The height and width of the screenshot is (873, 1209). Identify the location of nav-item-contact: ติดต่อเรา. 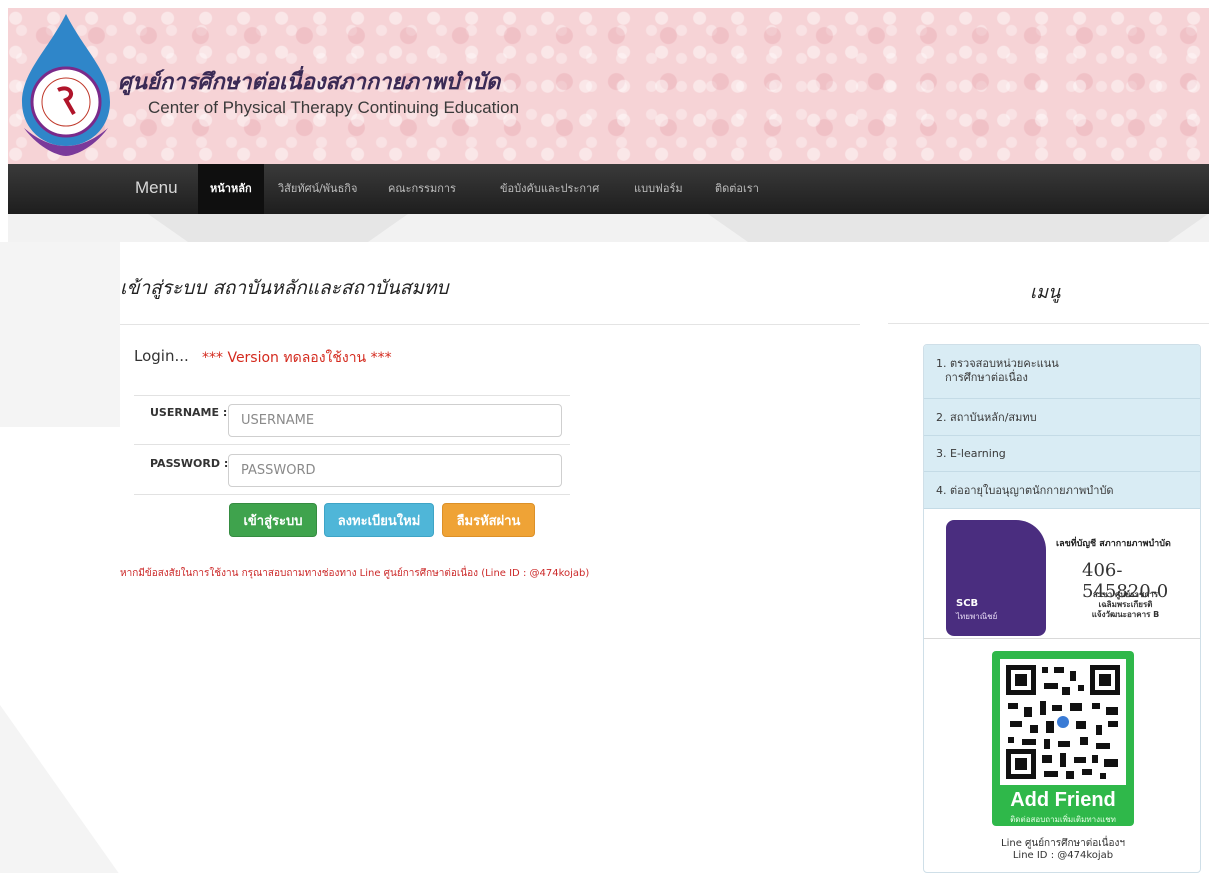
(737, 189).